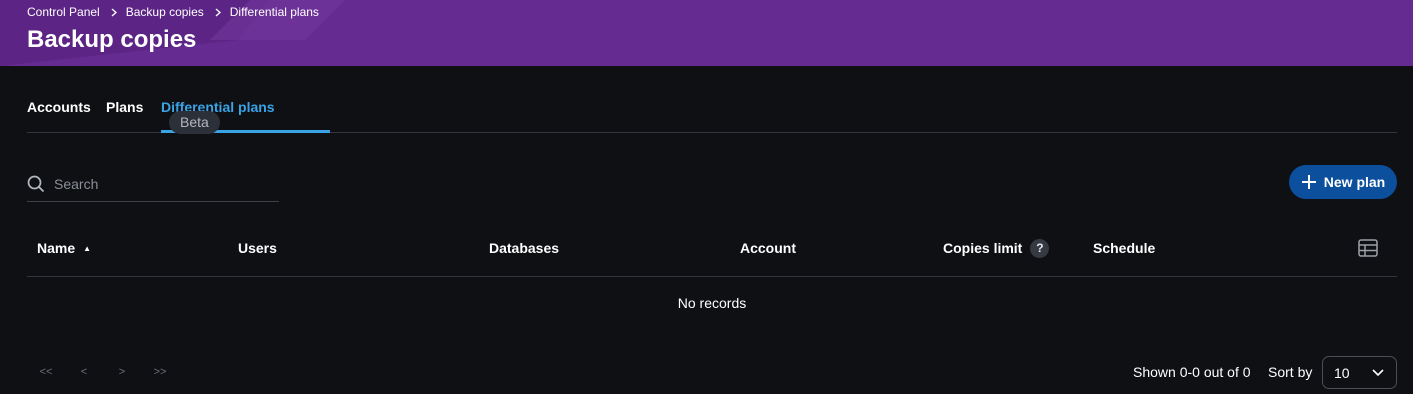 This screenshot has height=394, width=1413. What do you see at coordinates (1378, 373) in the screenshot?
I see `chevron-down-icon` at bounding box center [1378, 373].